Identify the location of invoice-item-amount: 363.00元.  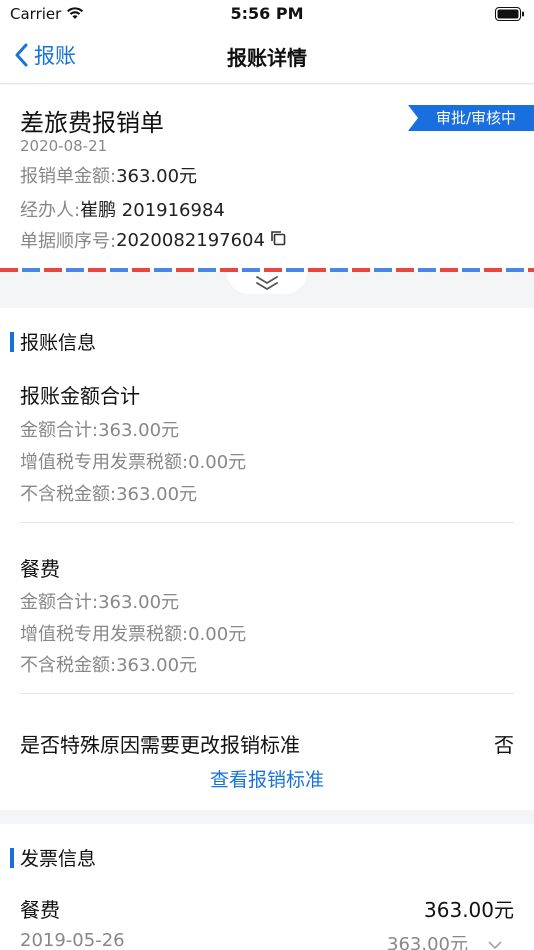
(469, 910).